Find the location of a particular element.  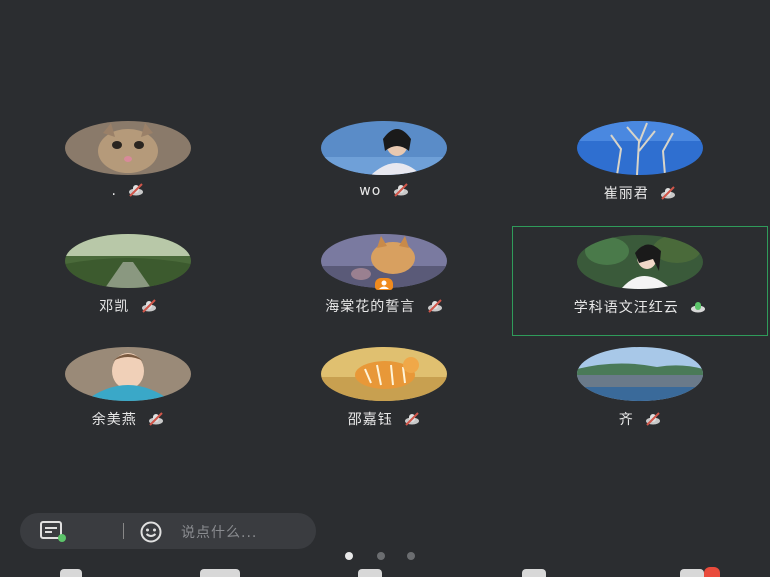

divider is located at coordinates (123, 531).